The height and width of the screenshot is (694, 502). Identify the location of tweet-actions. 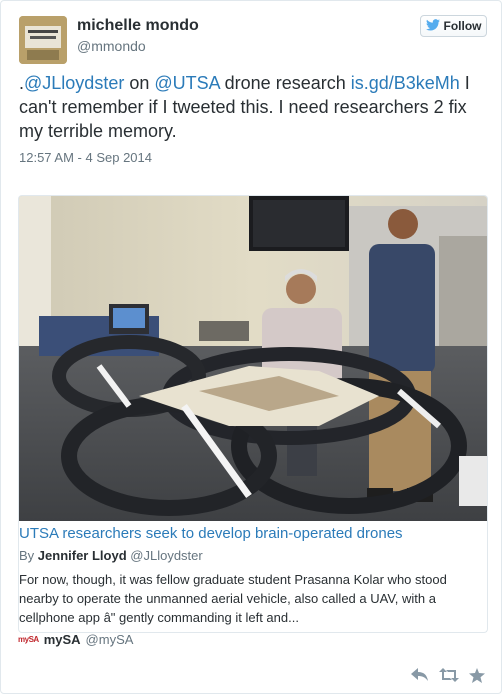
(451, 675).